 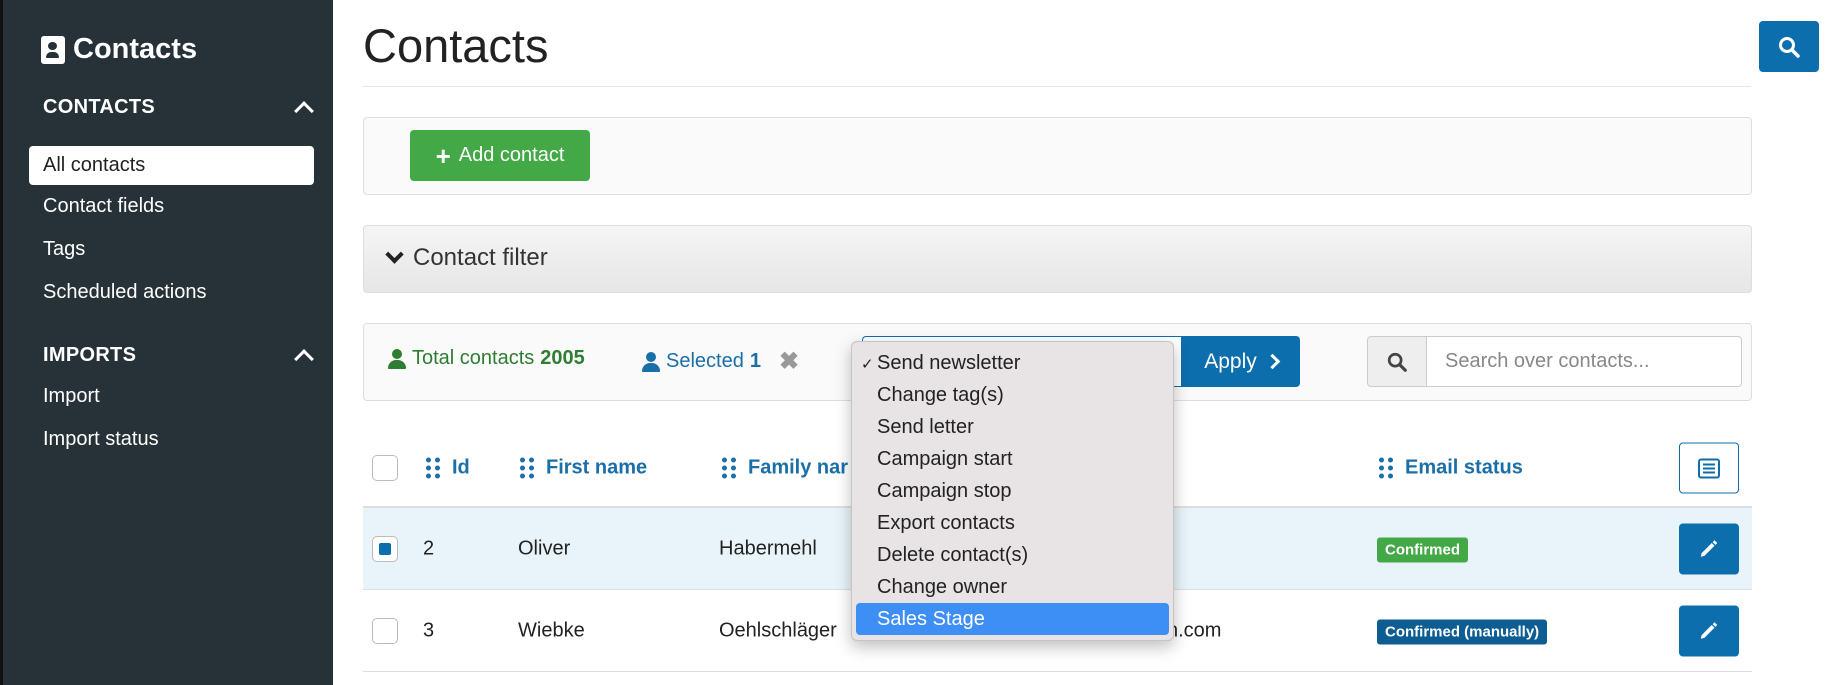 What do you see at coordinates (429, 548) in the screenshot?
I see `cell-id: 2` at bounding box center [429, 548].